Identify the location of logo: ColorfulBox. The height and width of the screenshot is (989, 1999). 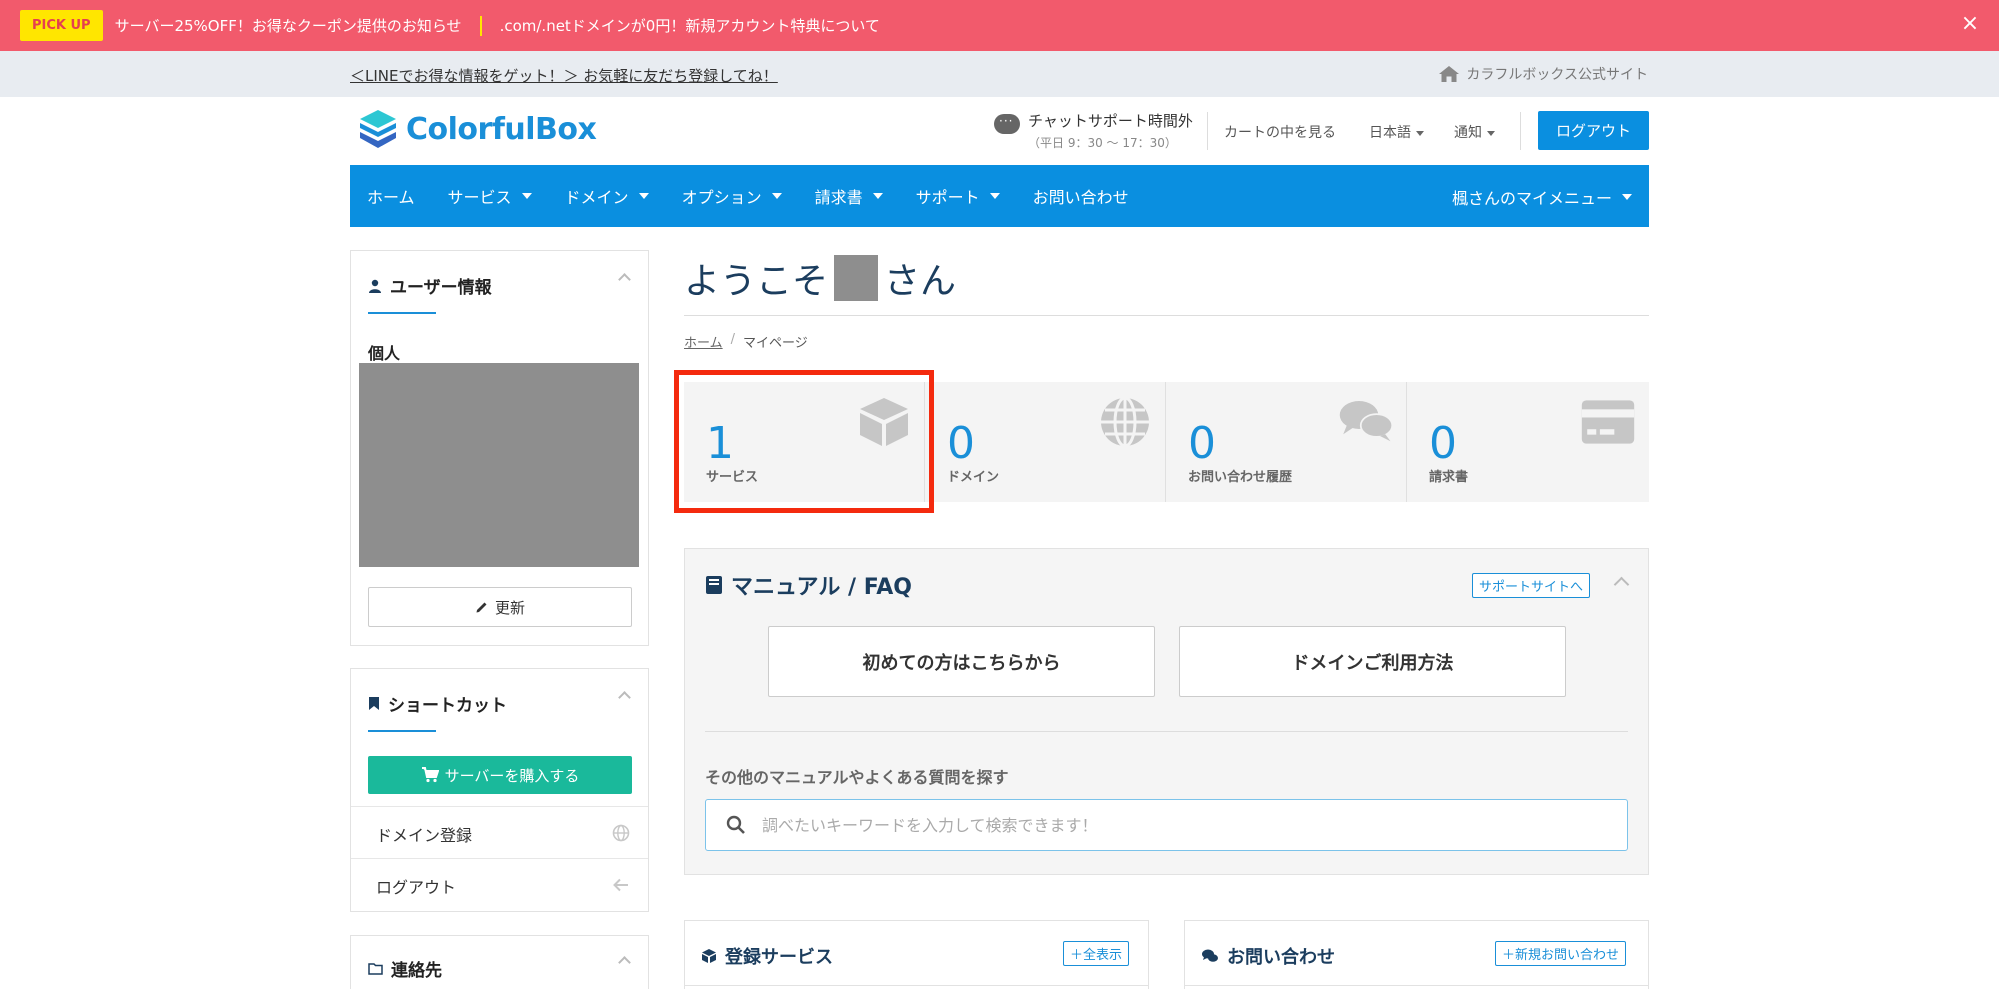
(477, 129).